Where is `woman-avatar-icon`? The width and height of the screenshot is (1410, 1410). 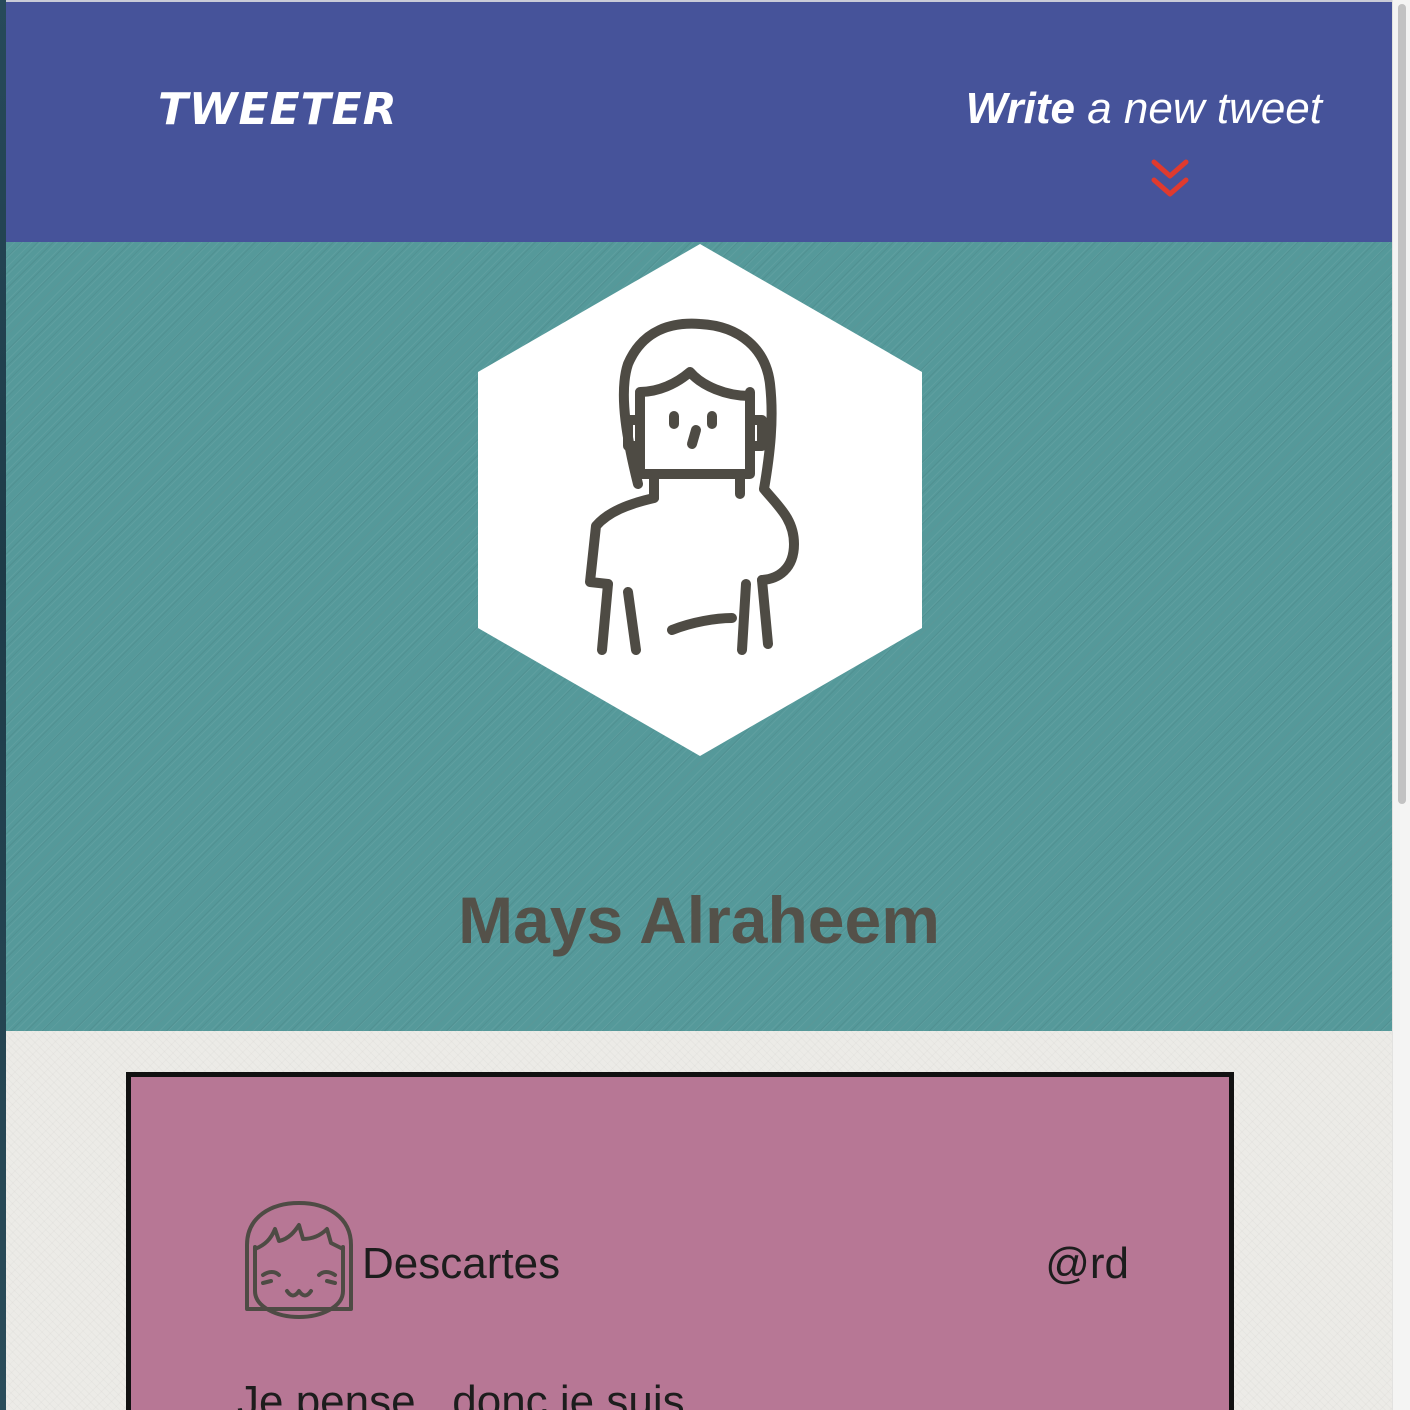
woman-avatar-icon is located at coordinates (700, 500).